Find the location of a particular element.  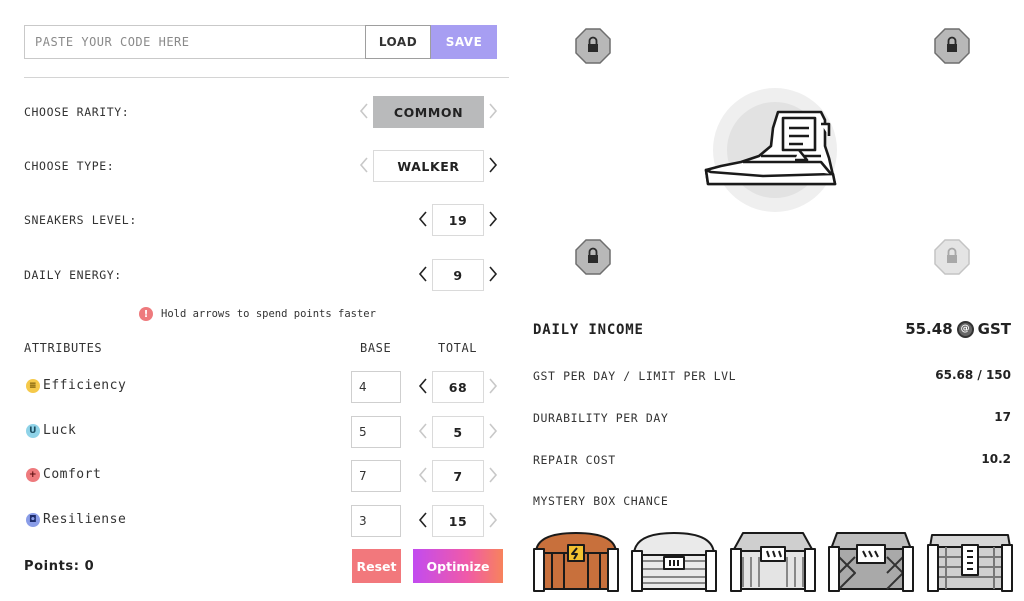

energy-decrease-arrow is located at coordinates (423, 274).